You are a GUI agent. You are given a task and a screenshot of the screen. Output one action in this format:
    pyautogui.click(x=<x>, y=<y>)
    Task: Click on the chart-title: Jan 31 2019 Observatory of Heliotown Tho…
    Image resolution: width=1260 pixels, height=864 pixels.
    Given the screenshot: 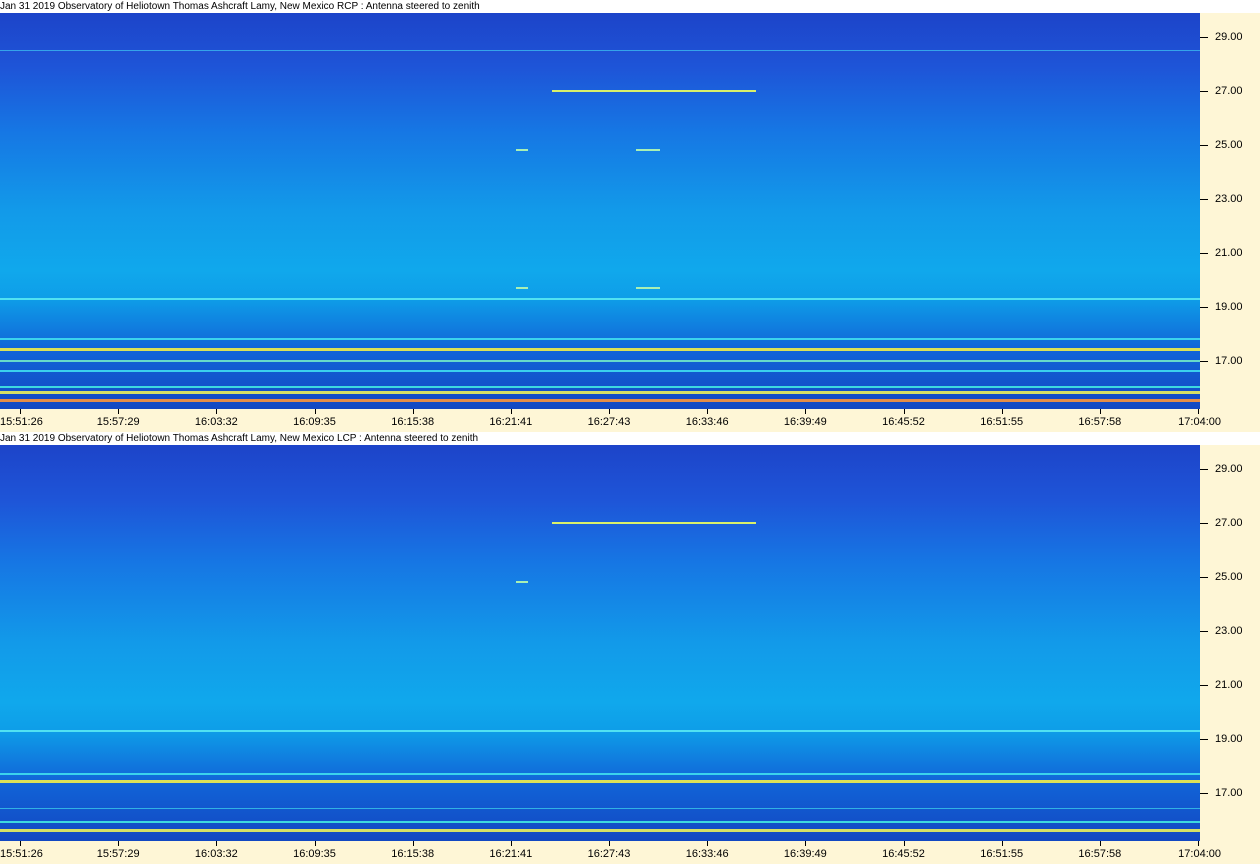 What is the action you would take?
    pyautogui.click(x=600, y=438)
    